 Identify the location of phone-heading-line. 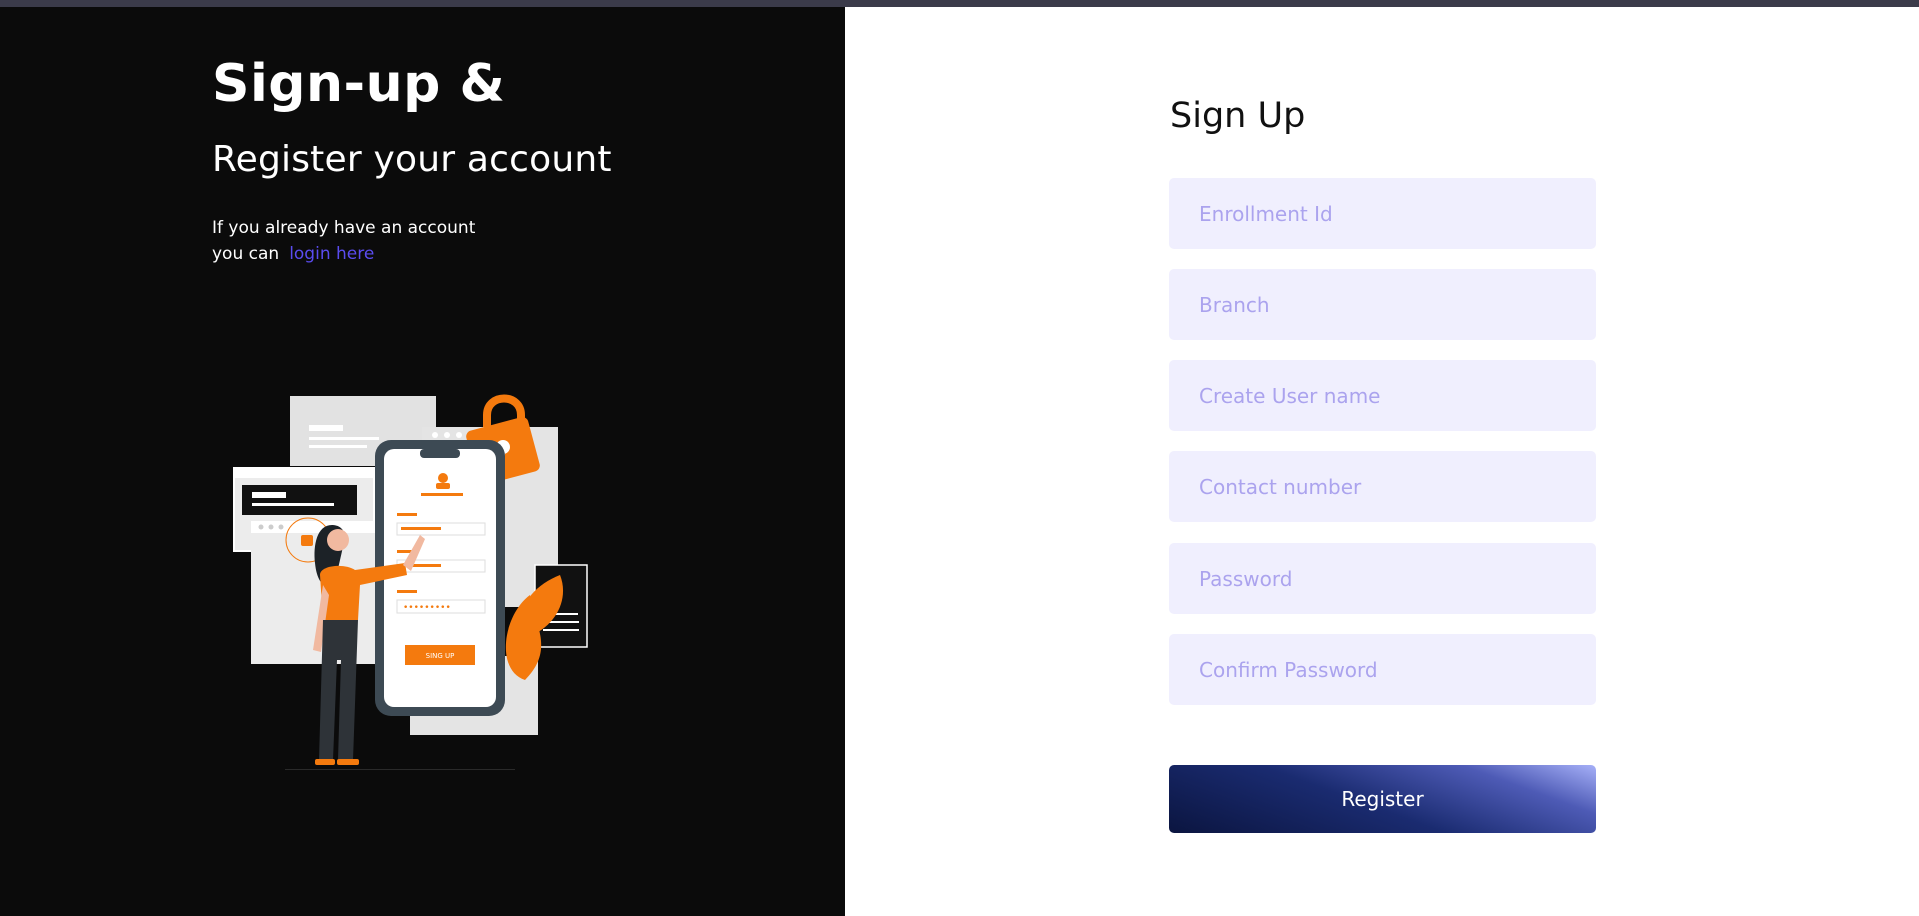
(442, 494).